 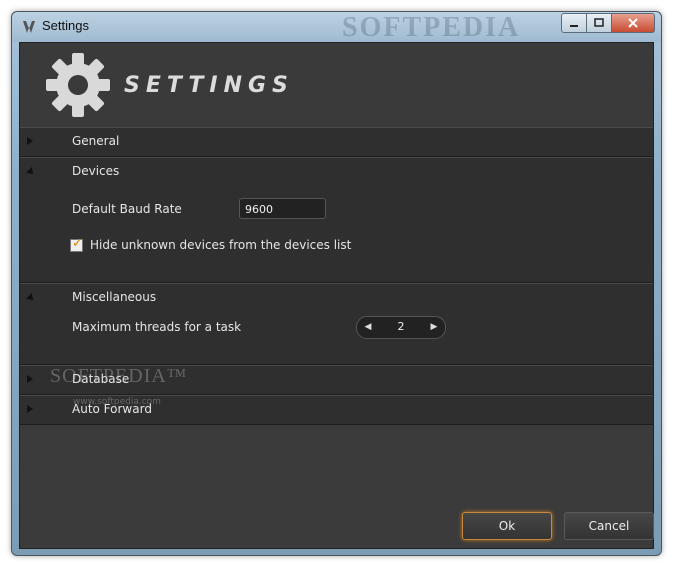 What do you see at coordinates (209, 85) in the screenshot?
I see `settings-brand-title: SETTINGS` at bounding box center [209, 85].